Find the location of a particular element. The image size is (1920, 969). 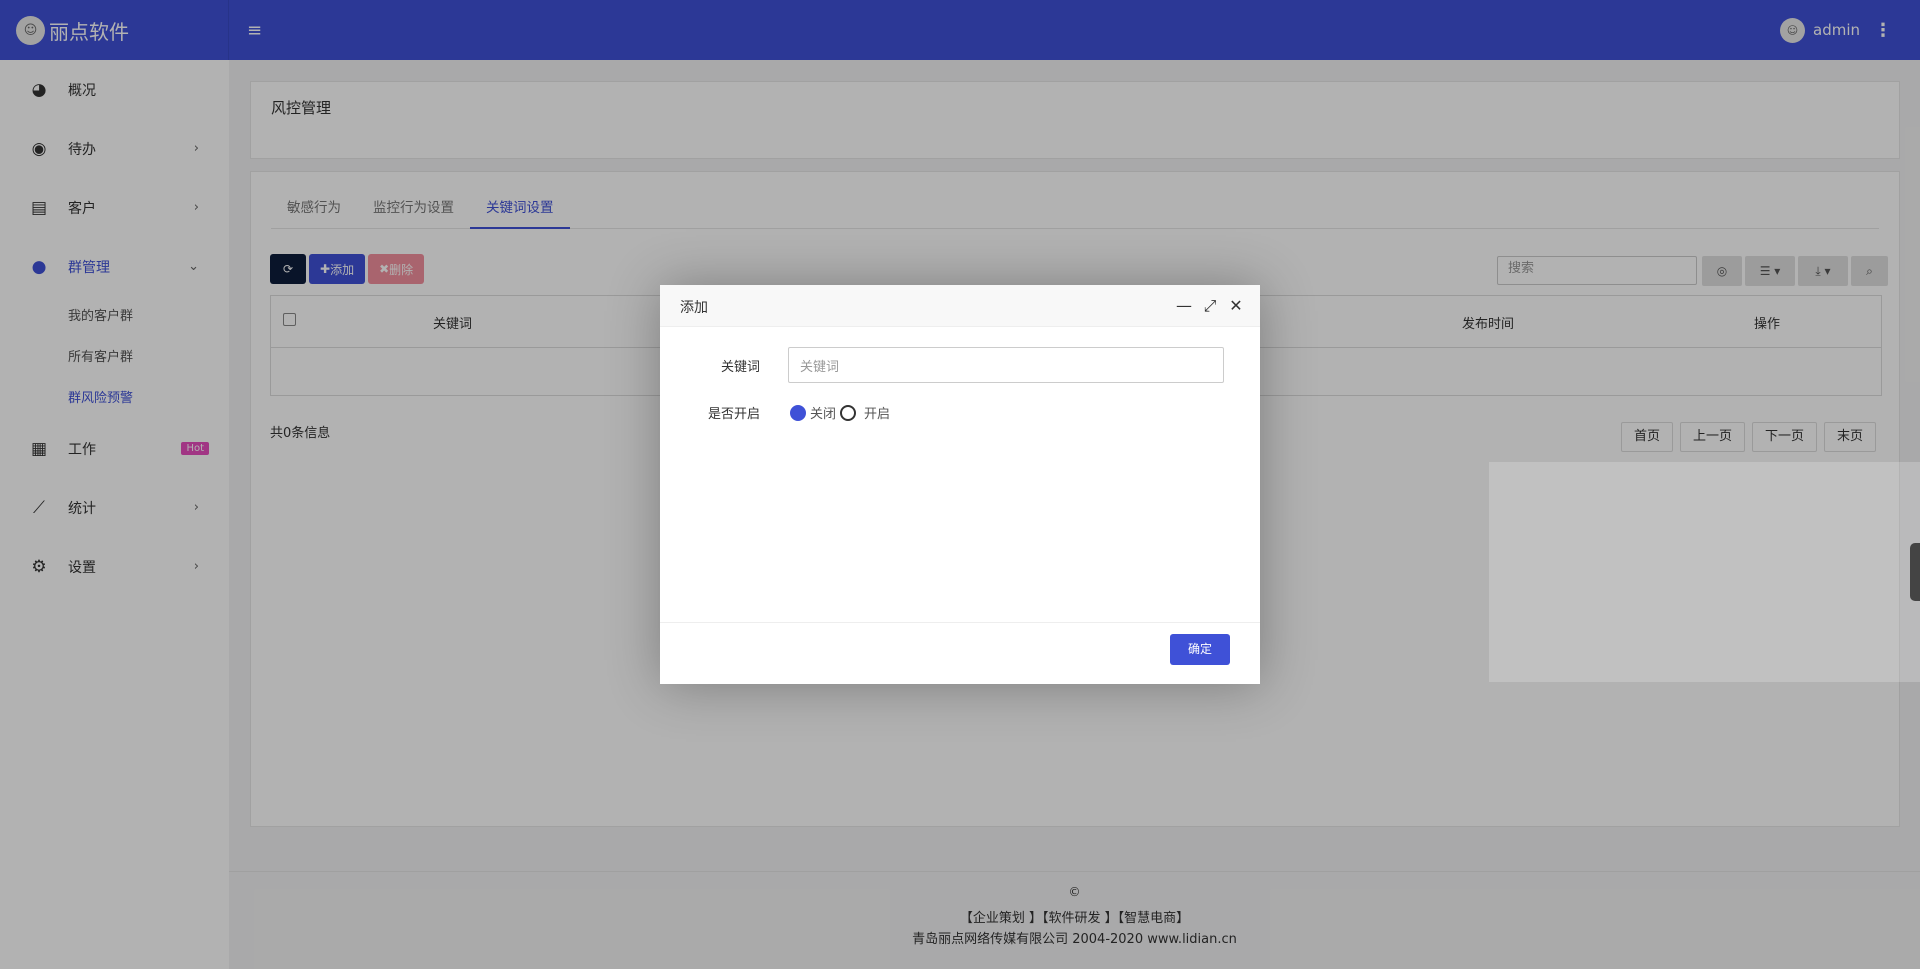

enable-label: 是否开启 is located at coordinates (733, 414).